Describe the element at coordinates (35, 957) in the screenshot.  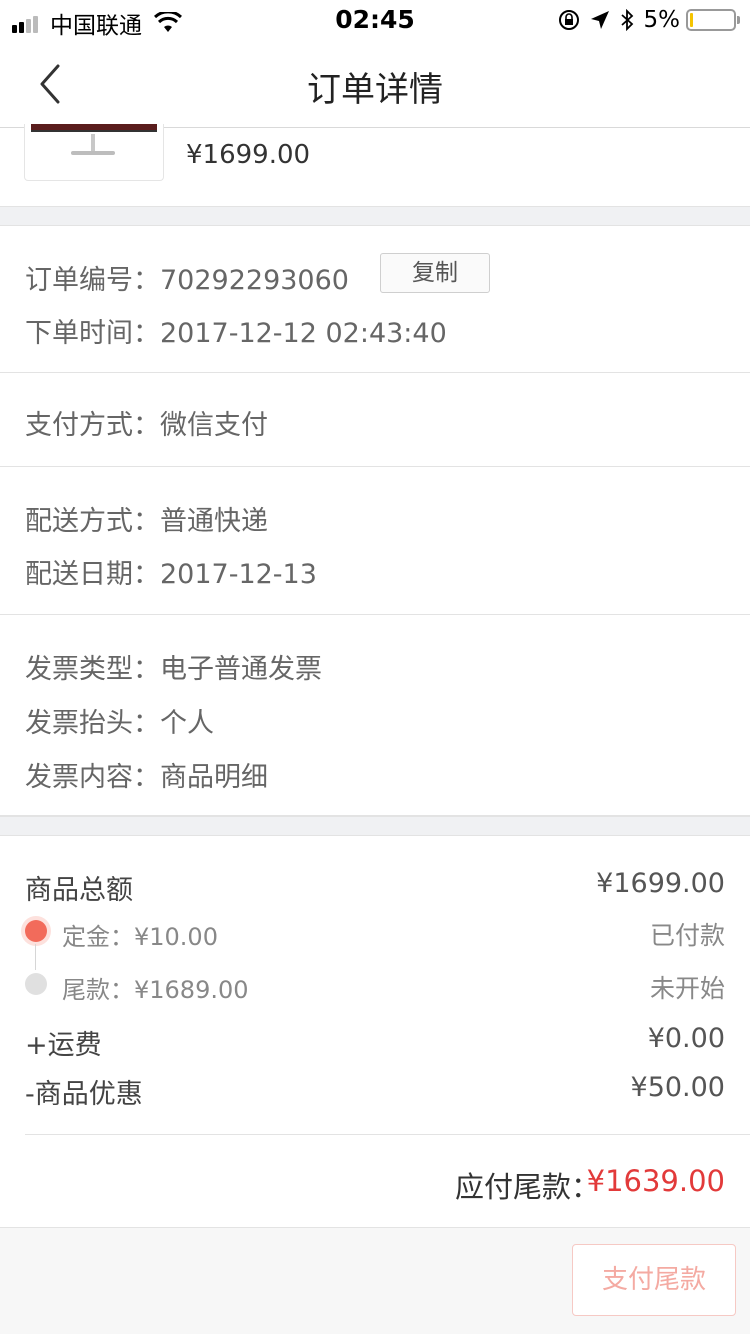
I see `step-connector` at that location.